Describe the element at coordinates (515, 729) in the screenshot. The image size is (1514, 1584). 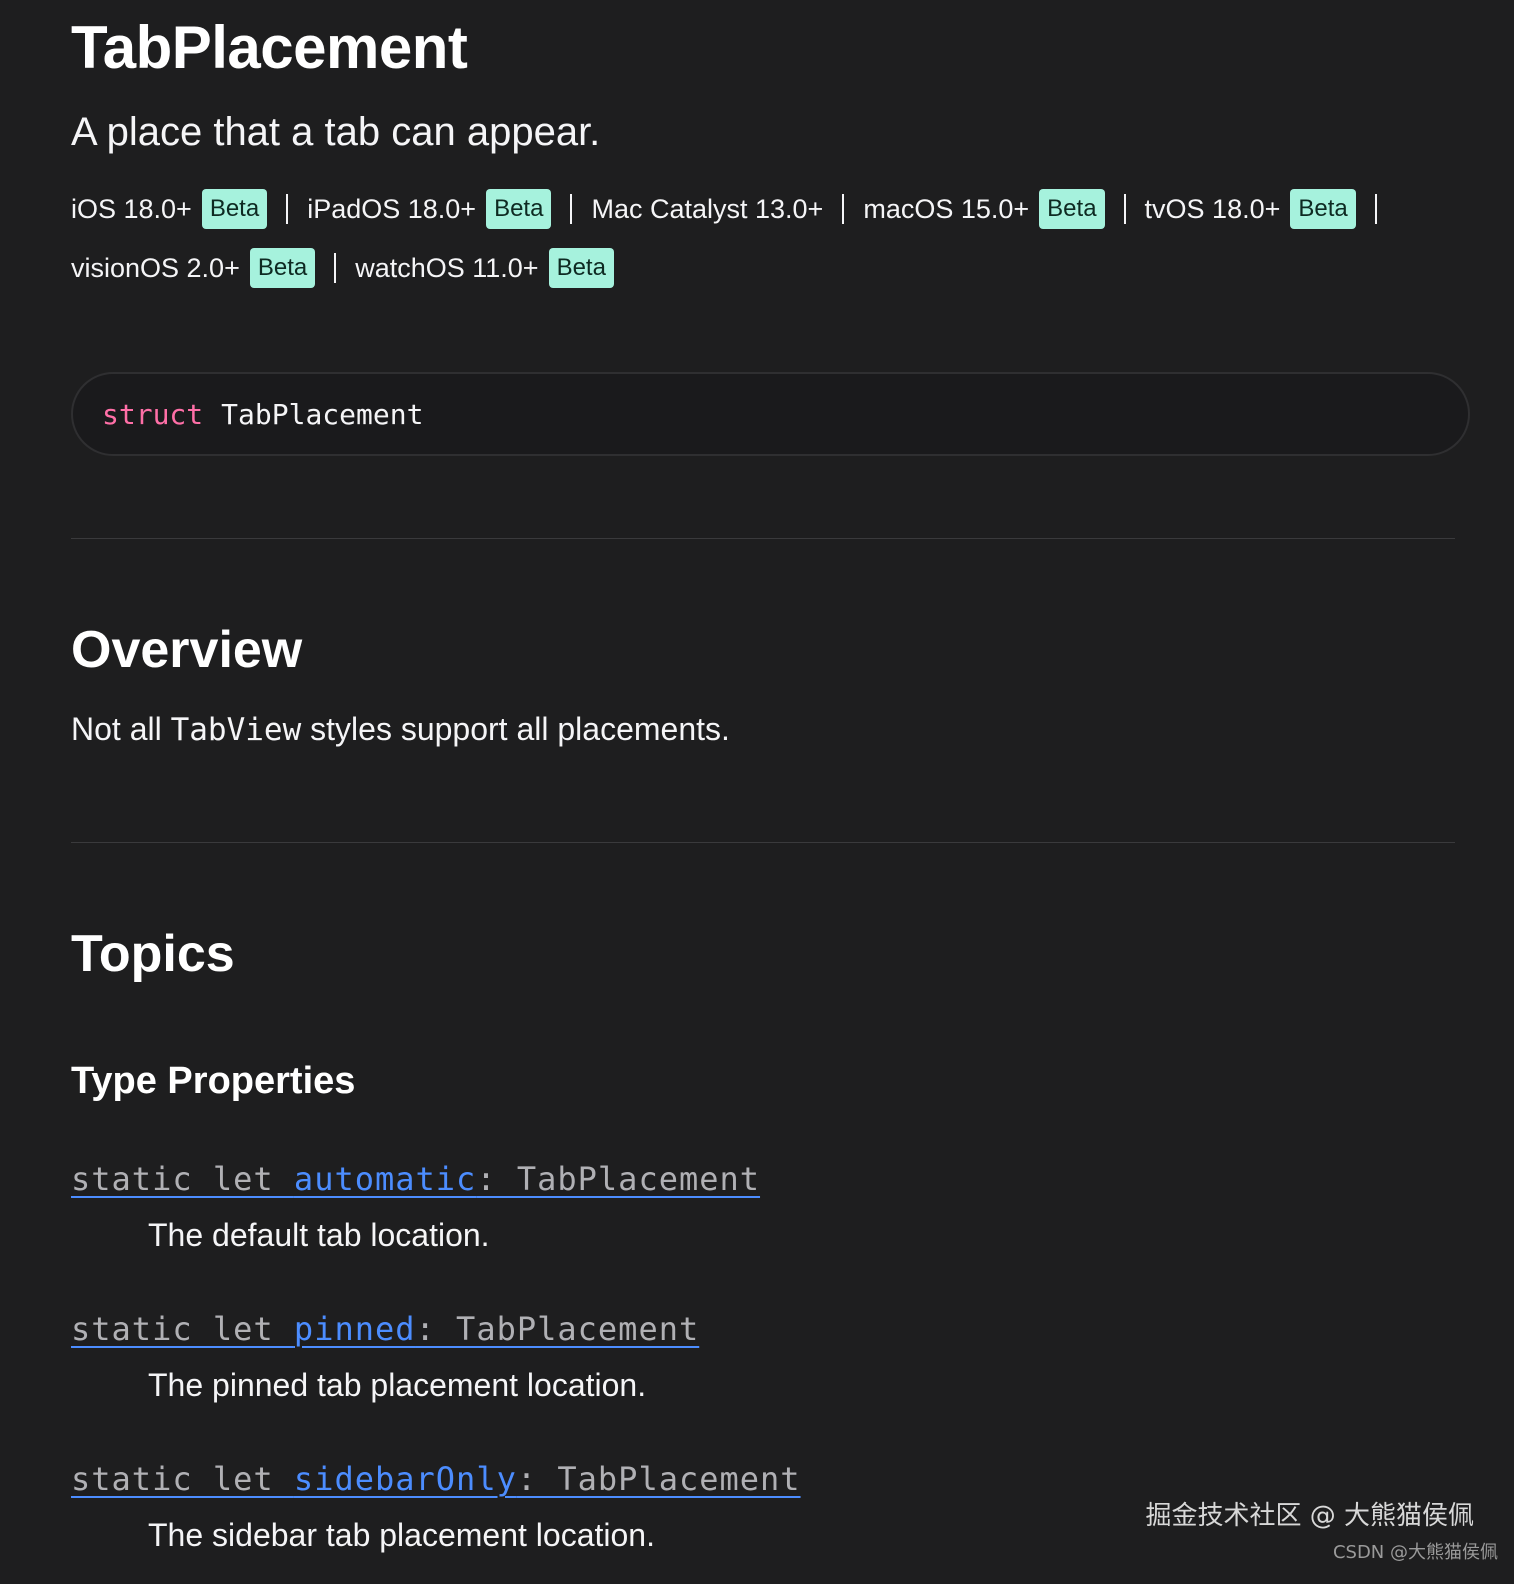
I see `overview-text-after: styles support all placements.` at that location.